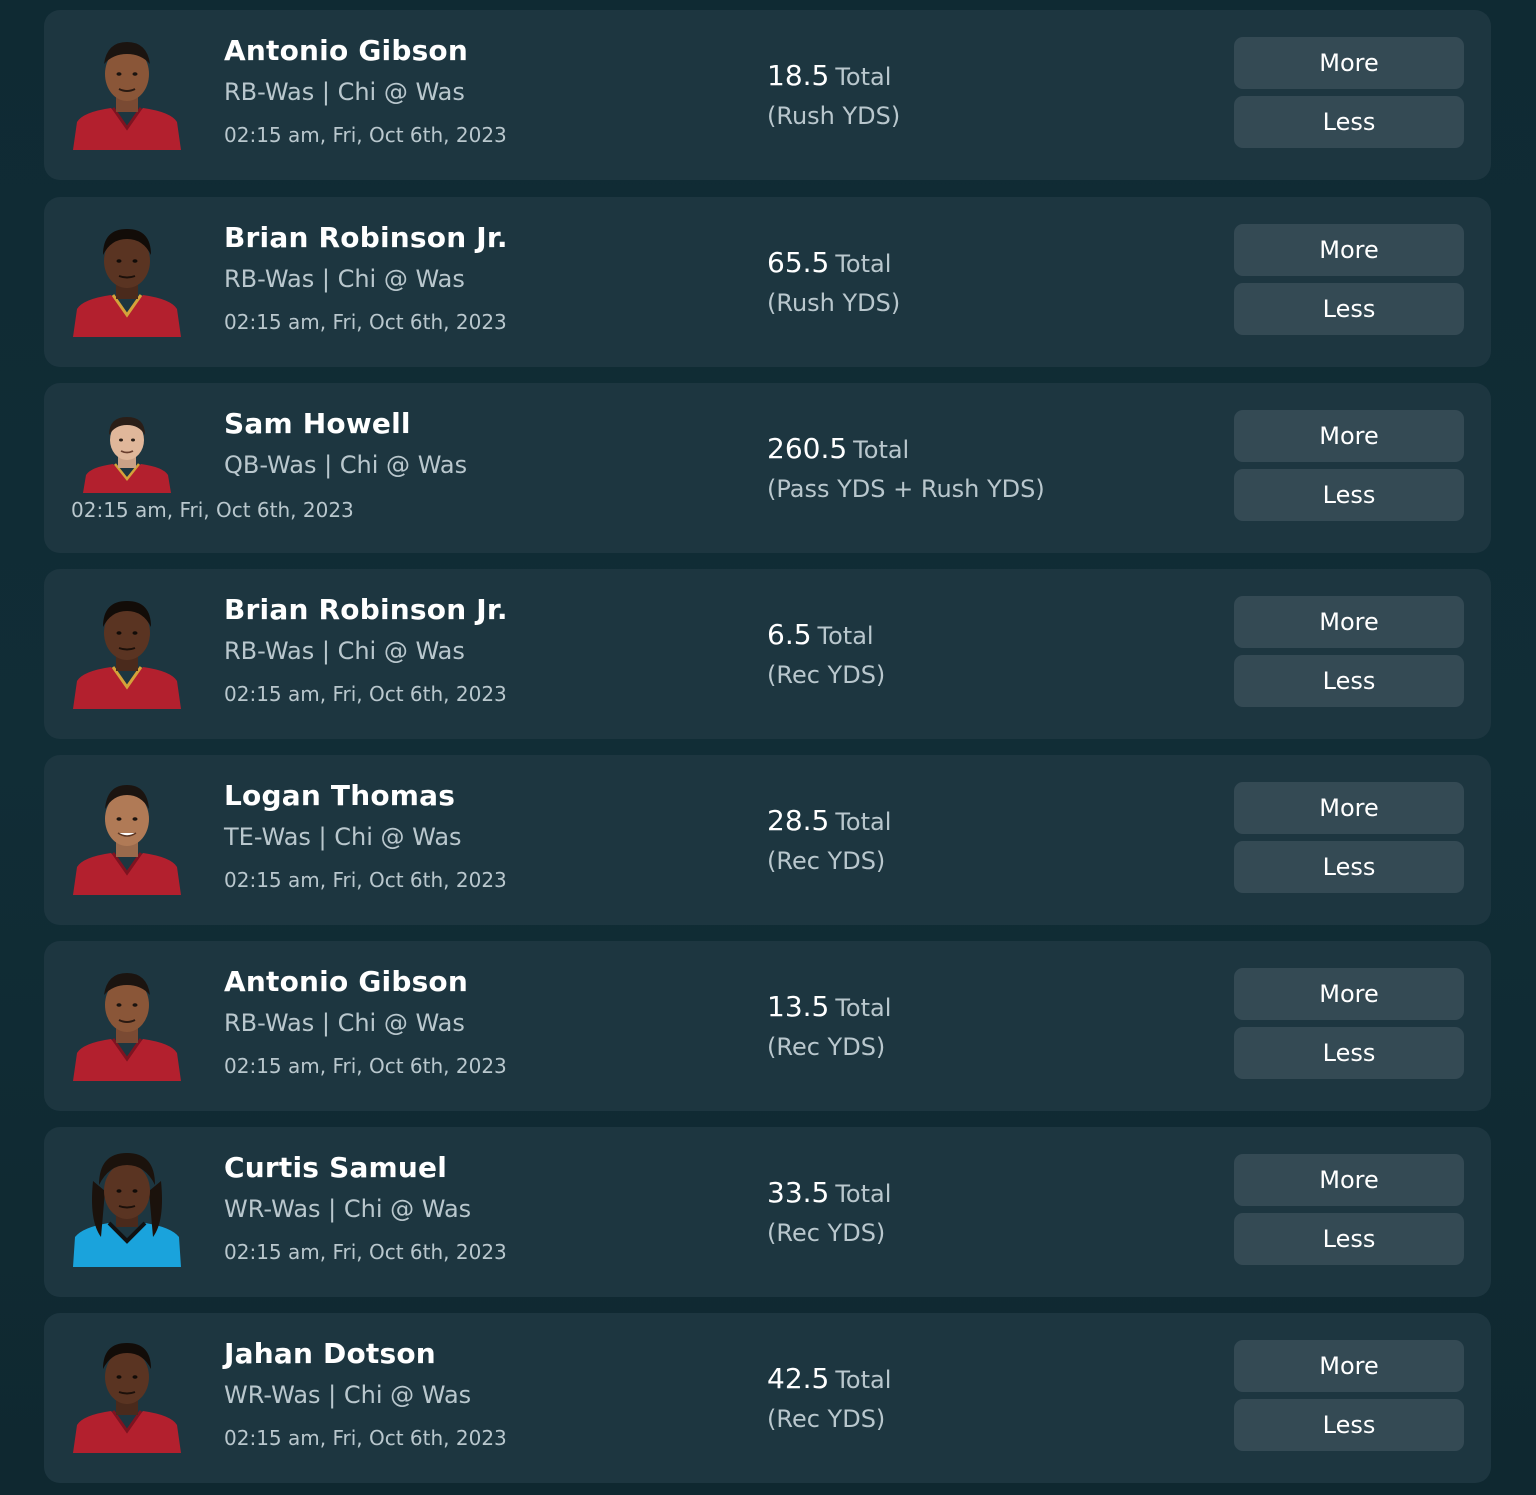  What do you see at coordinates (336, 1167) in the screenshot?
I see `player-name: Curtis Samuel` at bounding box center [336, 1167].